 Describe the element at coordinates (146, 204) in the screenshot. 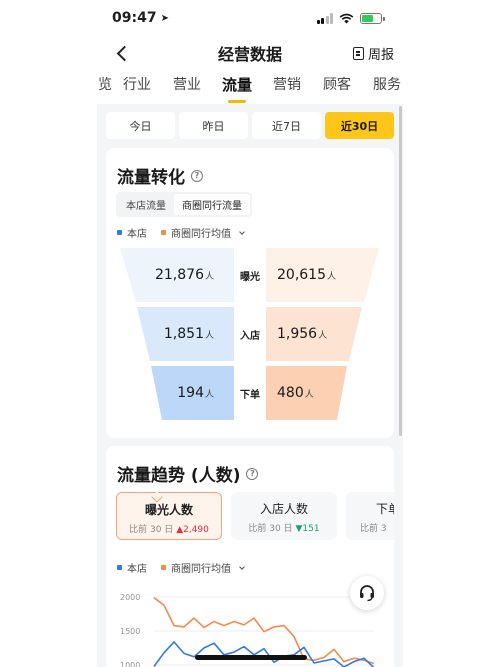

I see `toggle-store-traffic: 本店流量` at that location.